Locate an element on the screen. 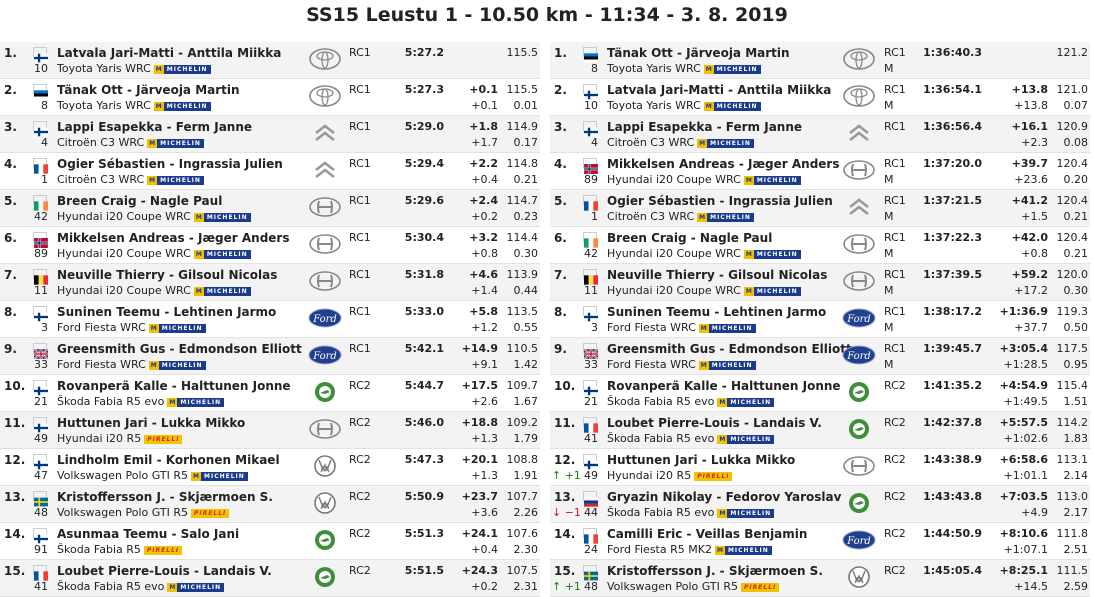  crew-name: Lindholm Emil - Korhonen Mikael is located at coordinates (168, 460).